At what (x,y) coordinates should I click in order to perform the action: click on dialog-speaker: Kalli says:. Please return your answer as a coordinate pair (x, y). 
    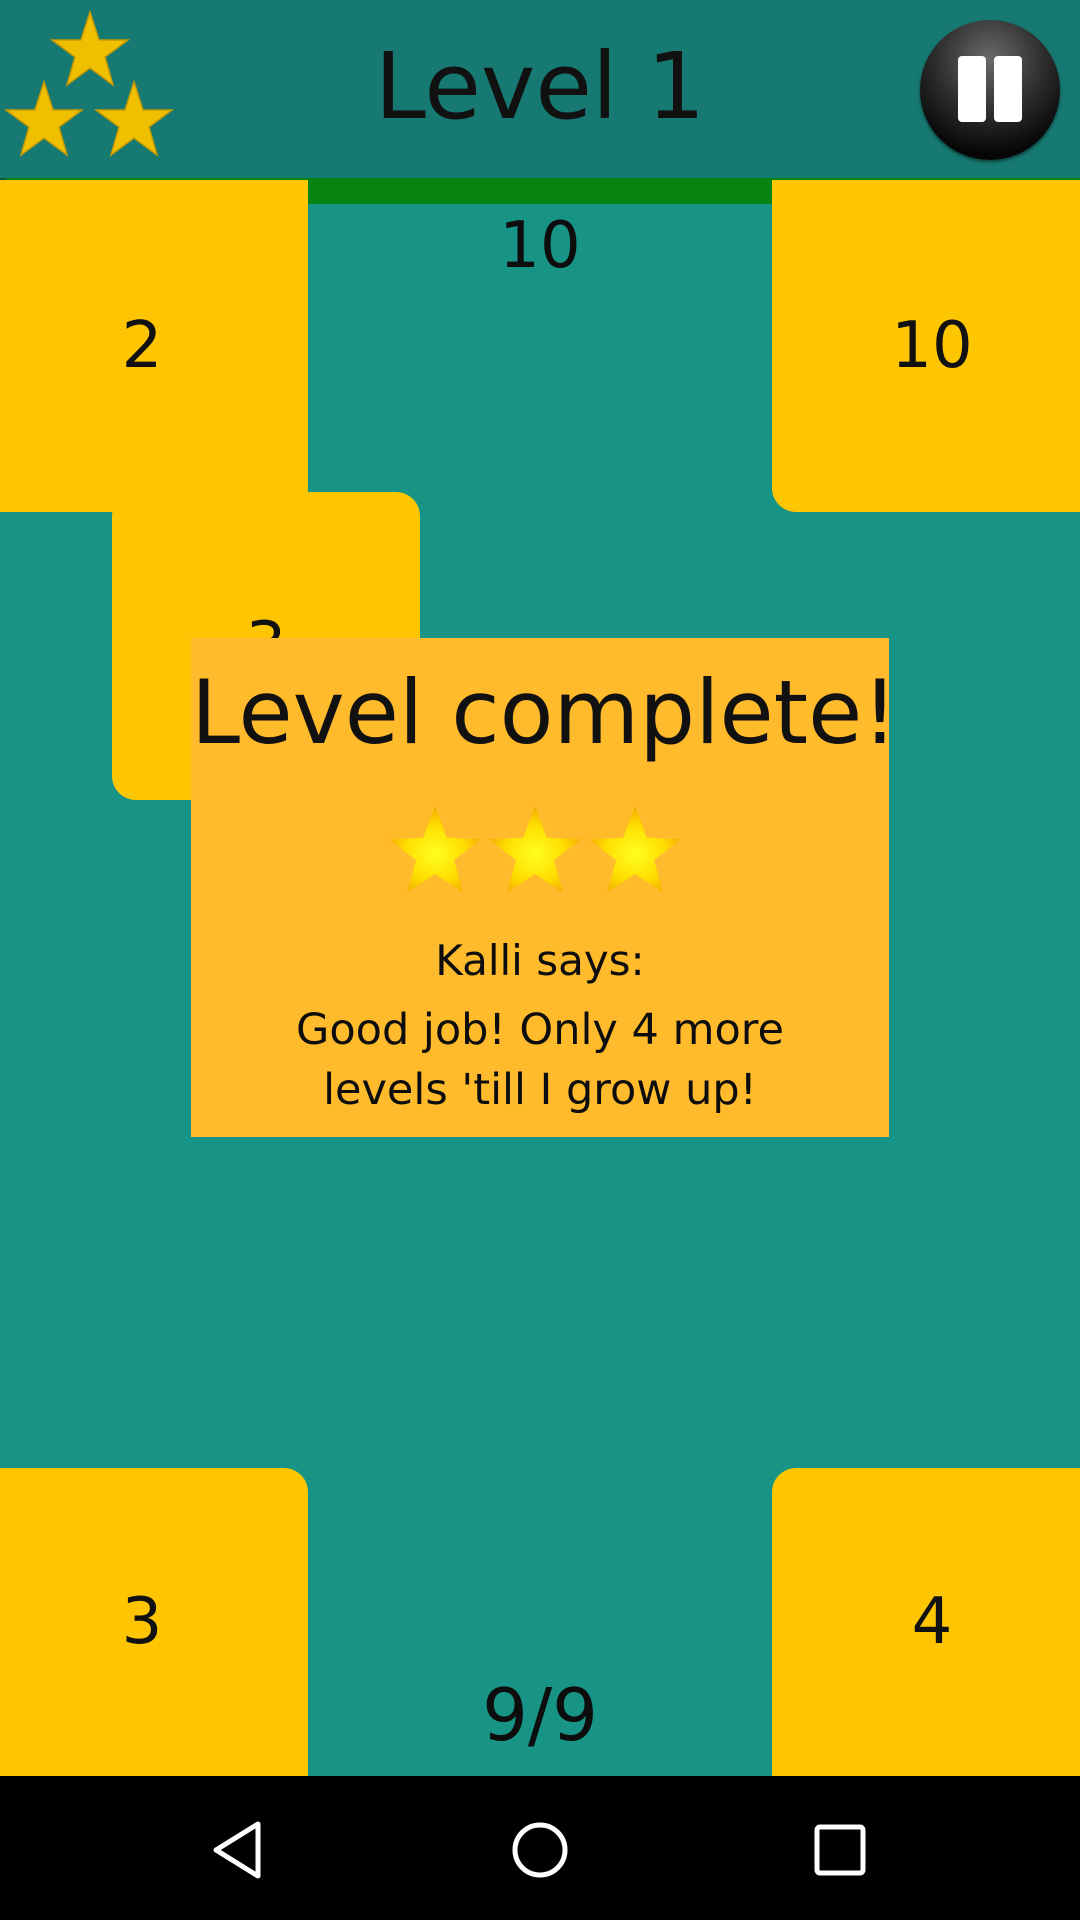
    Looking at the image, I should click on (540, 960).